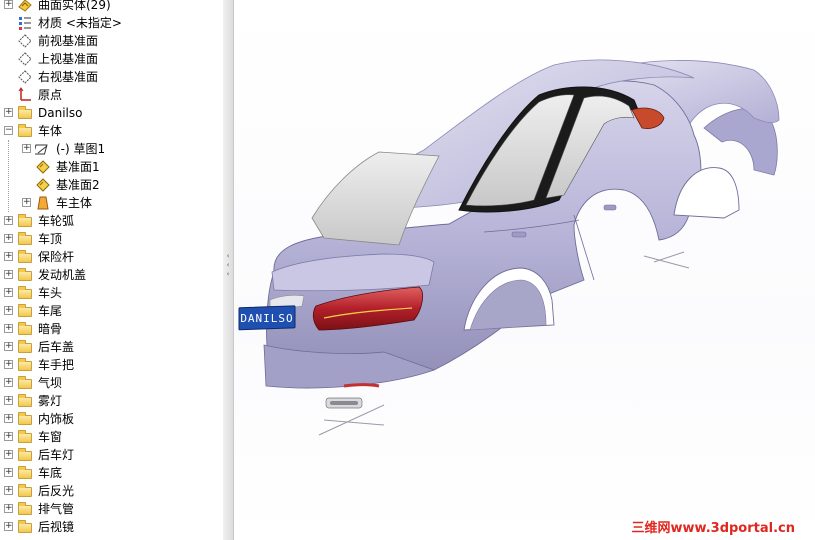  I want to click on tree-item-label: 车轮弧, so click(56, 221).